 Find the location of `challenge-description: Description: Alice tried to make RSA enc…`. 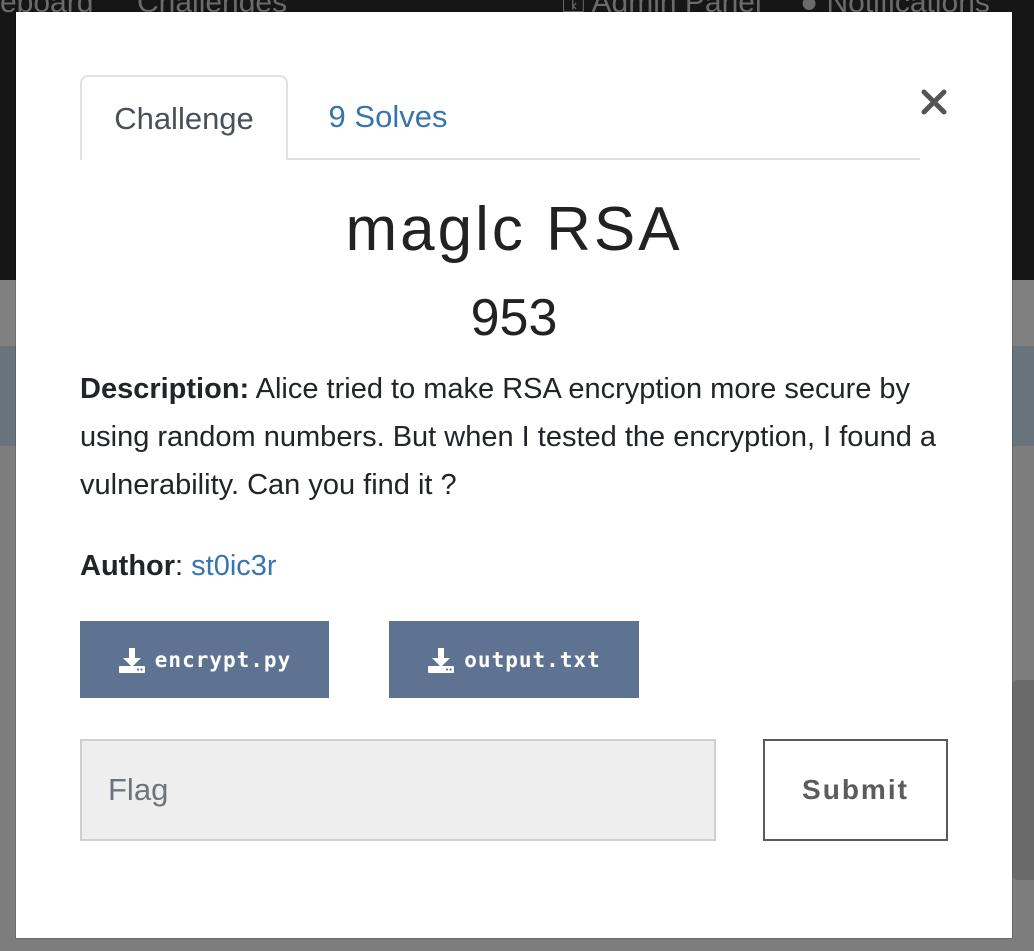

challenge-description: Description: Alice tried to make RSA enc… is located at coordinates (515, 437).